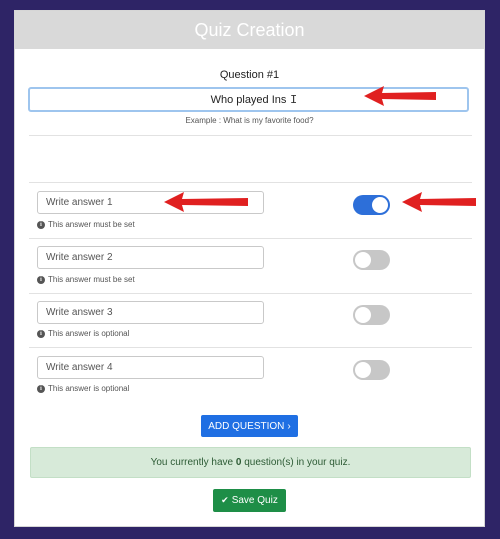  I want to click on answer-4-input, so click(150, 367).